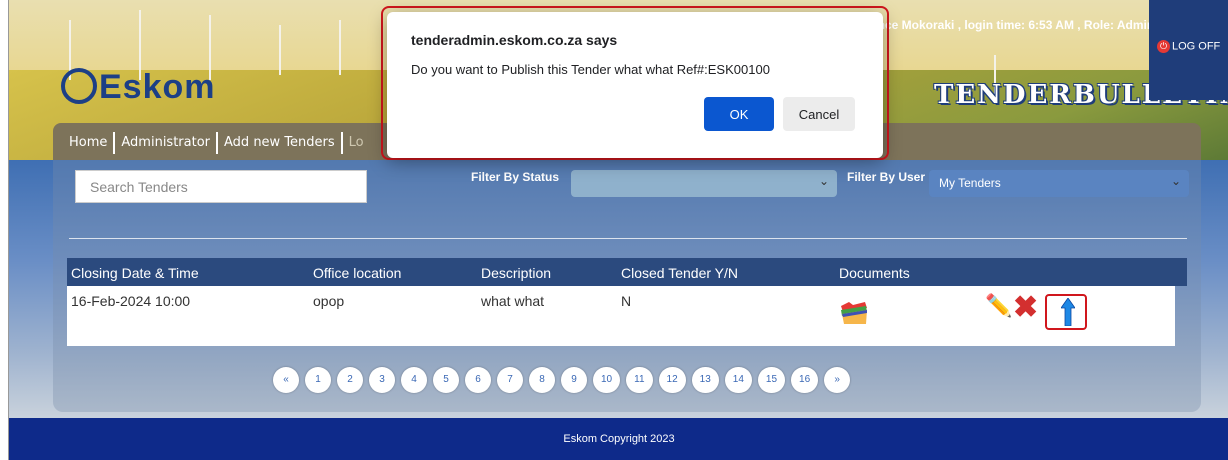  Describe the element at coordinates (607, 380) in the screenshot. I see `pagination-page: 10` at that location.